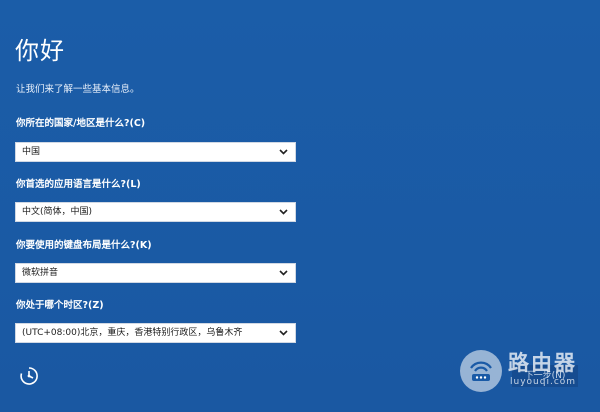 The width and height of the screenshot is (600, 412). Describe the element at coordinates (78, 89) in the screenshot. I see `page-subtitle: 让我们来了解一些基本信息。` at that location.